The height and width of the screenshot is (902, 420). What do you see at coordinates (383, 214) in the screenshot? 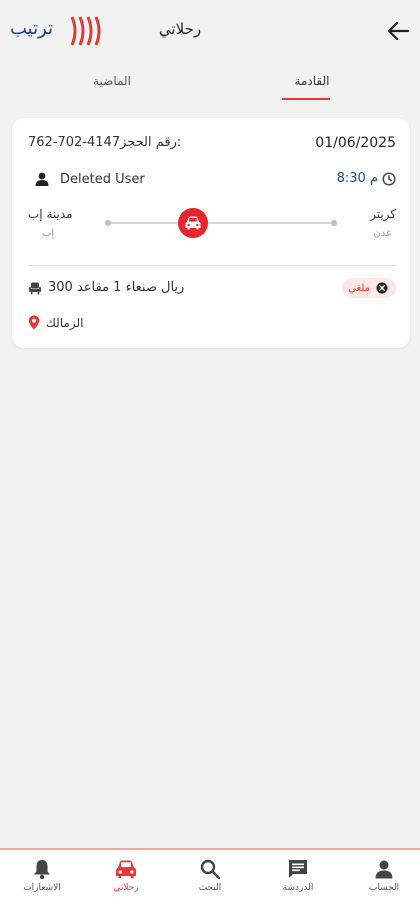
I see `origin-city: كريتر` at bounding box center [383, 214].